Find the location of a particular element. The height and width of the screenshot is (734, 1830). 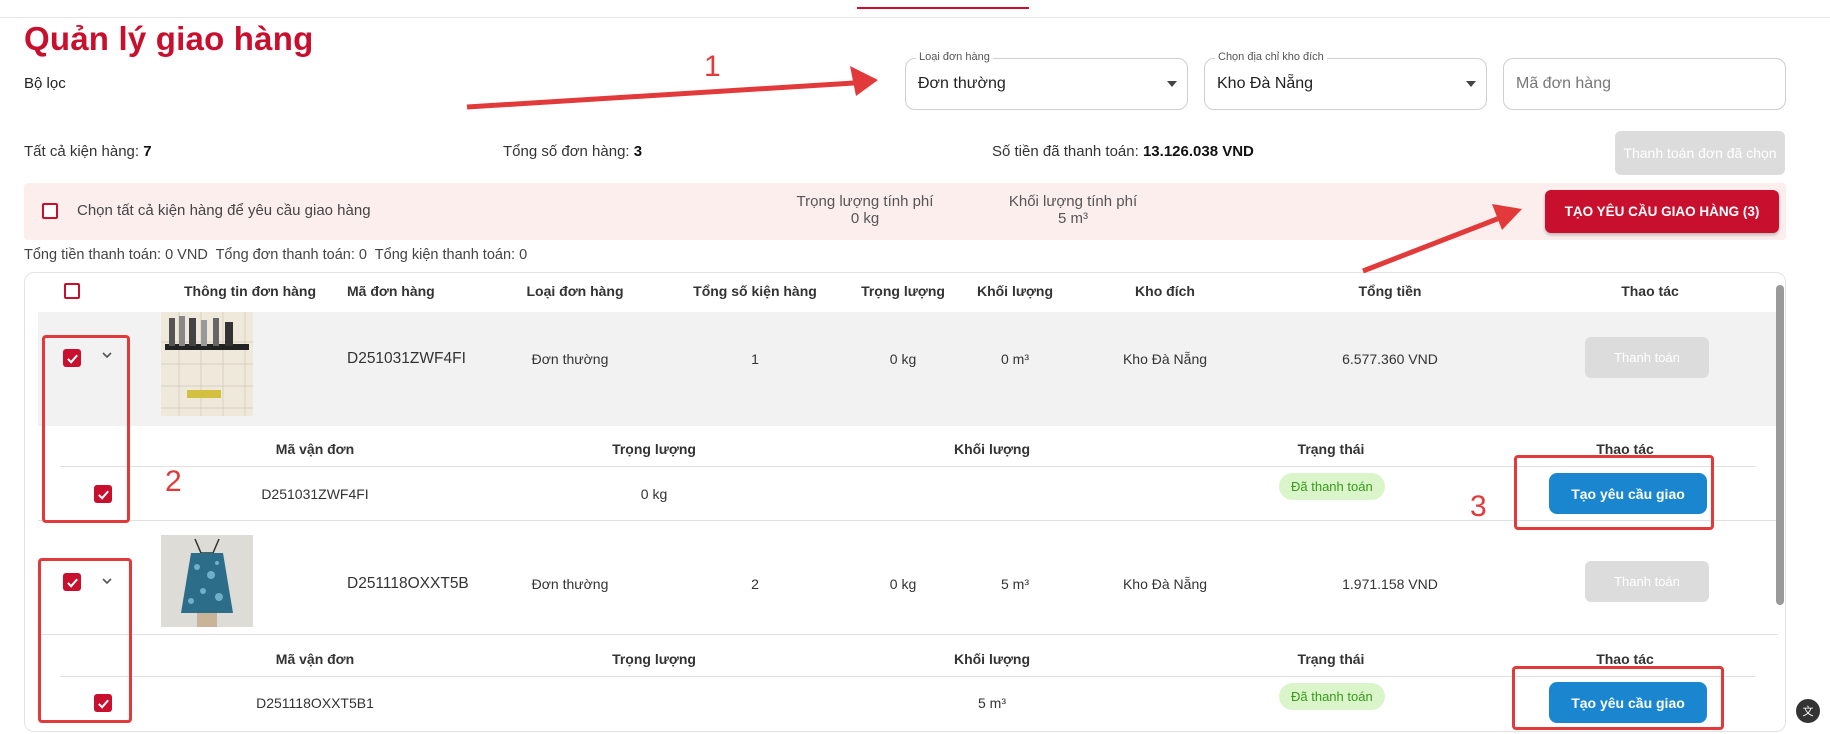

annotation-number: 2 is located at coordinates (173, 481).